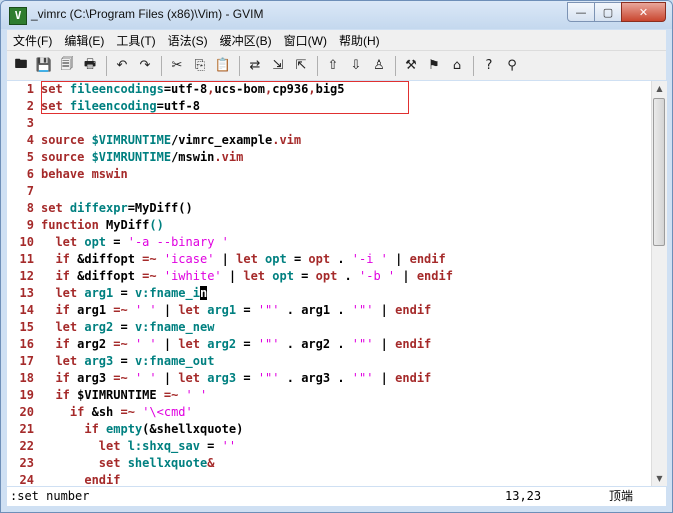 This screenshot has width=673, height=513. I want to click on close-icon: ✕, so click(643, 12).